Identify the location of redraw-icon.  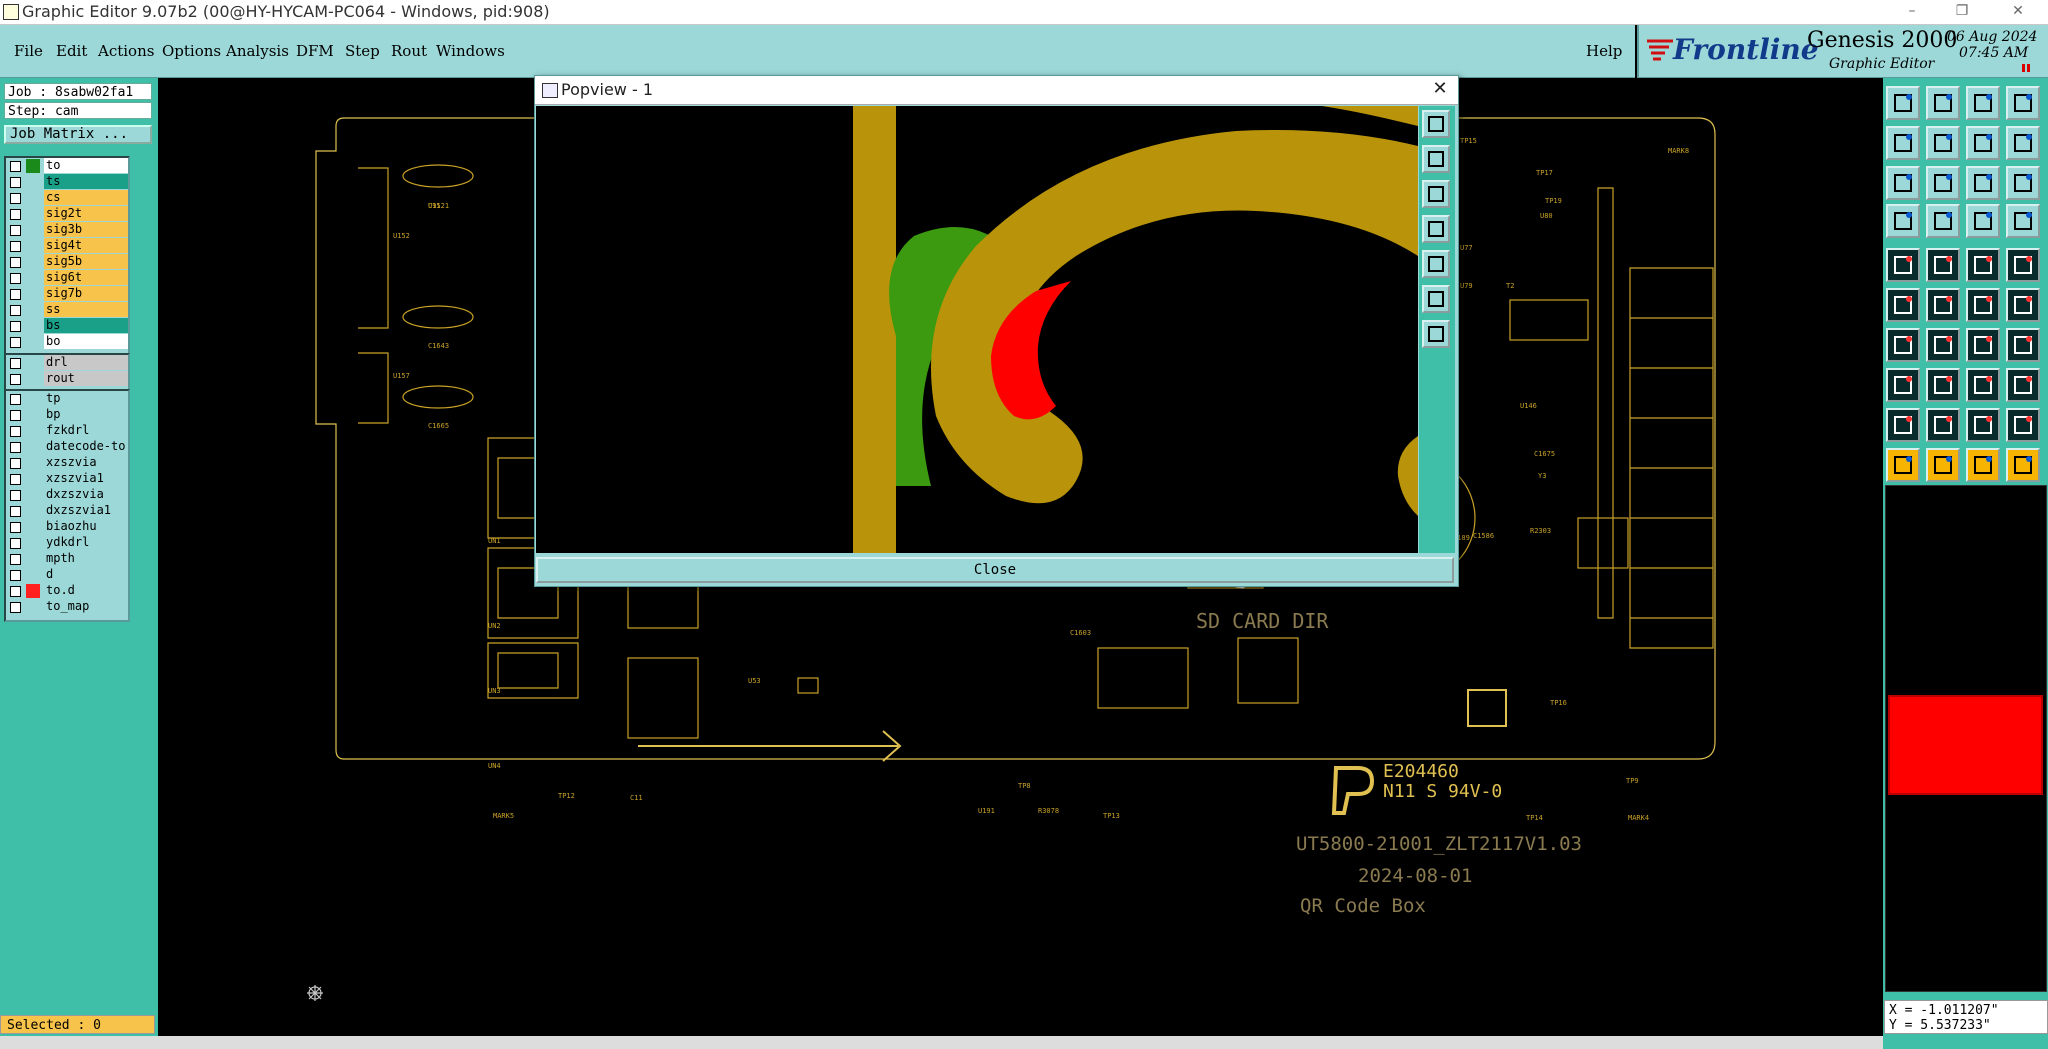
(1983, 143).